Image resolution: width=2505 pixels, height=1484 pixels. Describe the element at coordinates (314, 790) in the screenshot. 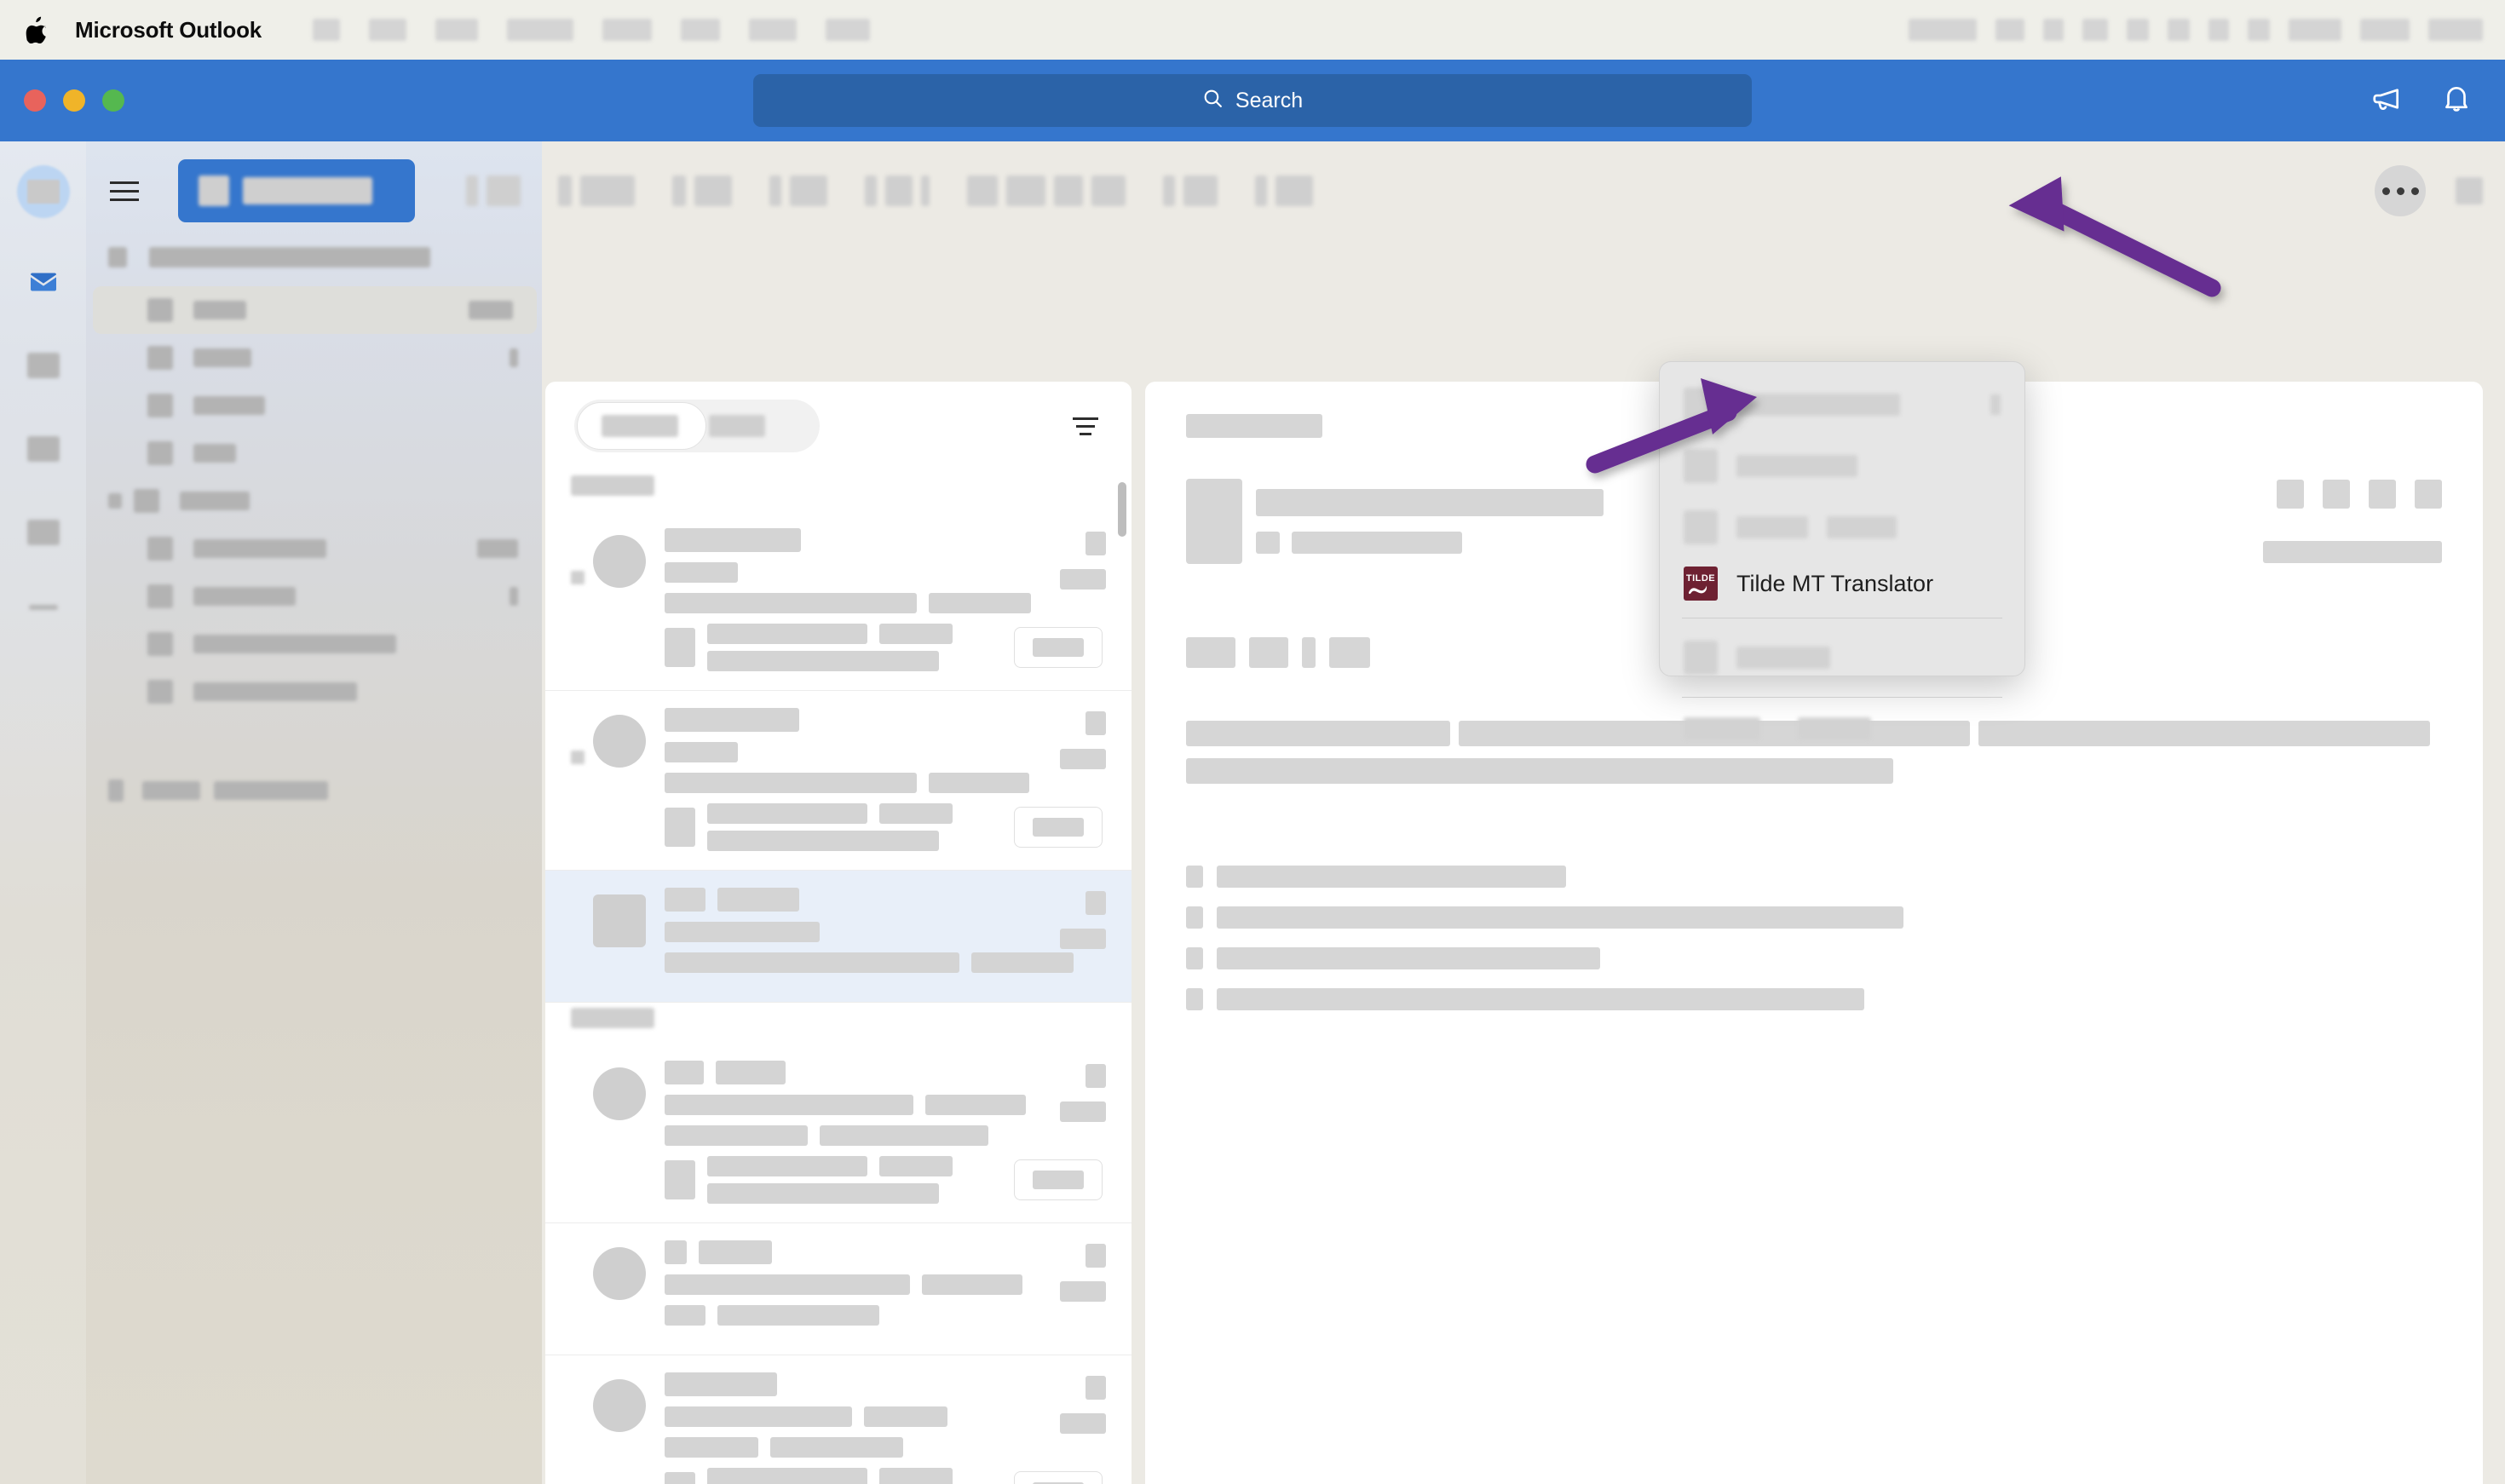

I see `folder-sidebar-footer` at that location.